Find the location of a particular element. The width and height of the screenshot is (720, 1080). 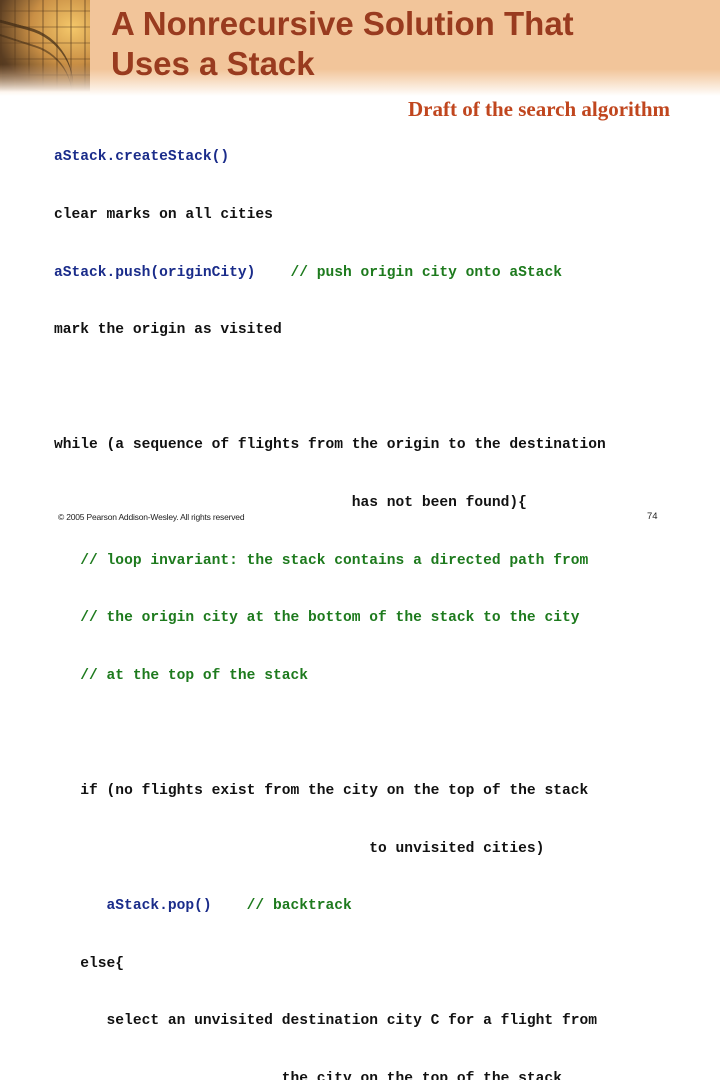

code-call: aStack.push(originCity) is located at coordinates (155, 272).